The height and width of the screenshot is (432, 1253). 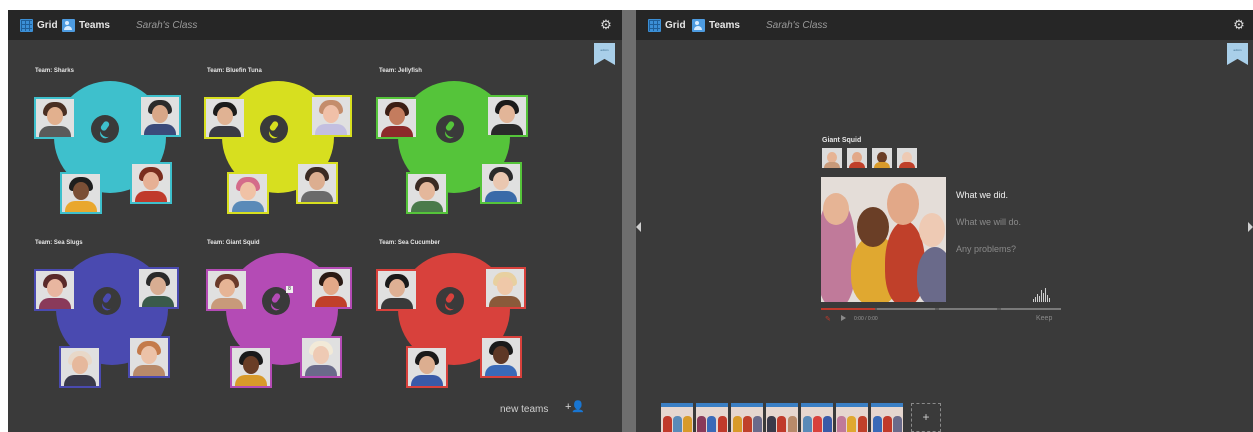 I want to click on next-arrow-icon, so click(x=1250, y=227).